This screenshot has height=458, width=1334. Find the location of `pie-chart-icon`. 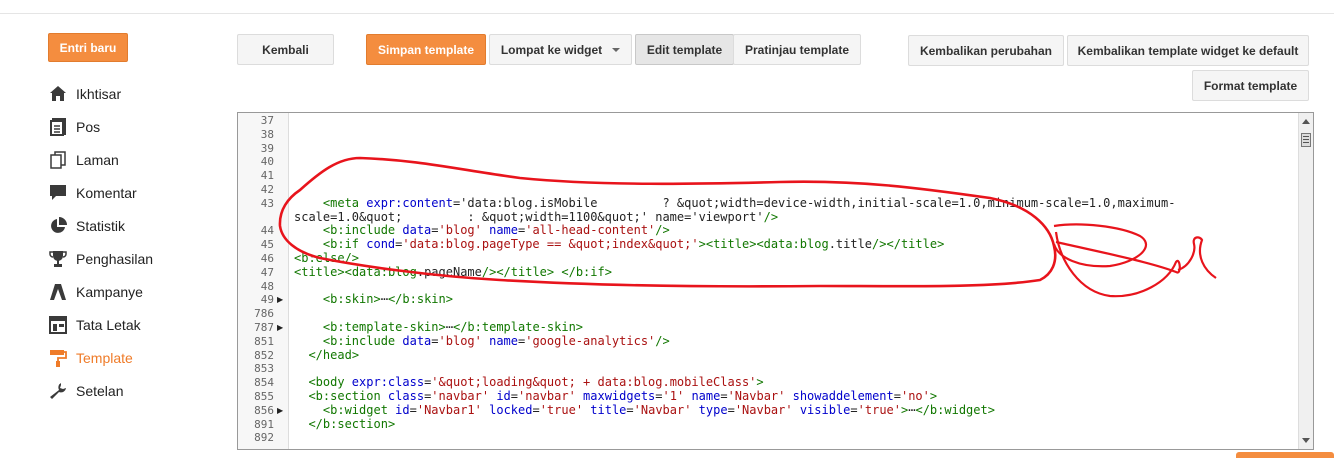

pie-chart-icon is located at coordinates (58, 226).